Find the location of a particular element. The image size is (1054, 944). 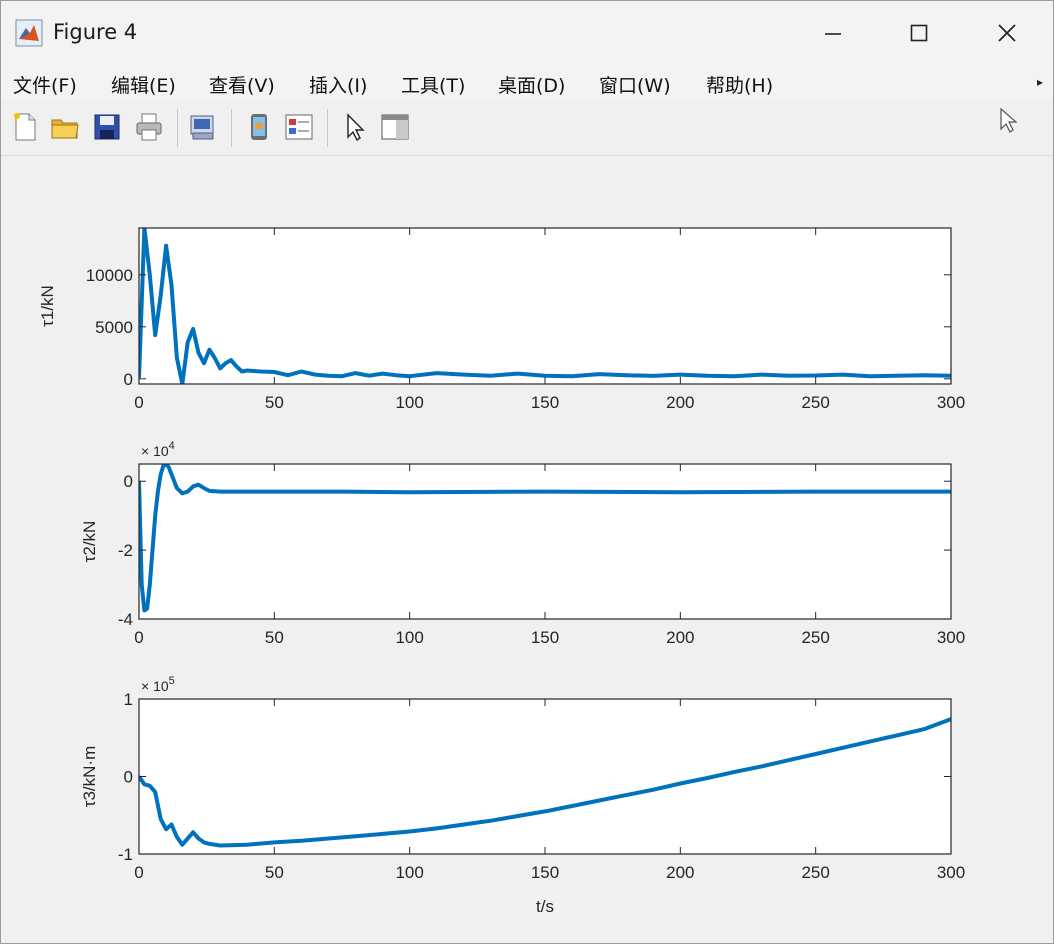

minimize-icon is located at coordinates (833, 34).